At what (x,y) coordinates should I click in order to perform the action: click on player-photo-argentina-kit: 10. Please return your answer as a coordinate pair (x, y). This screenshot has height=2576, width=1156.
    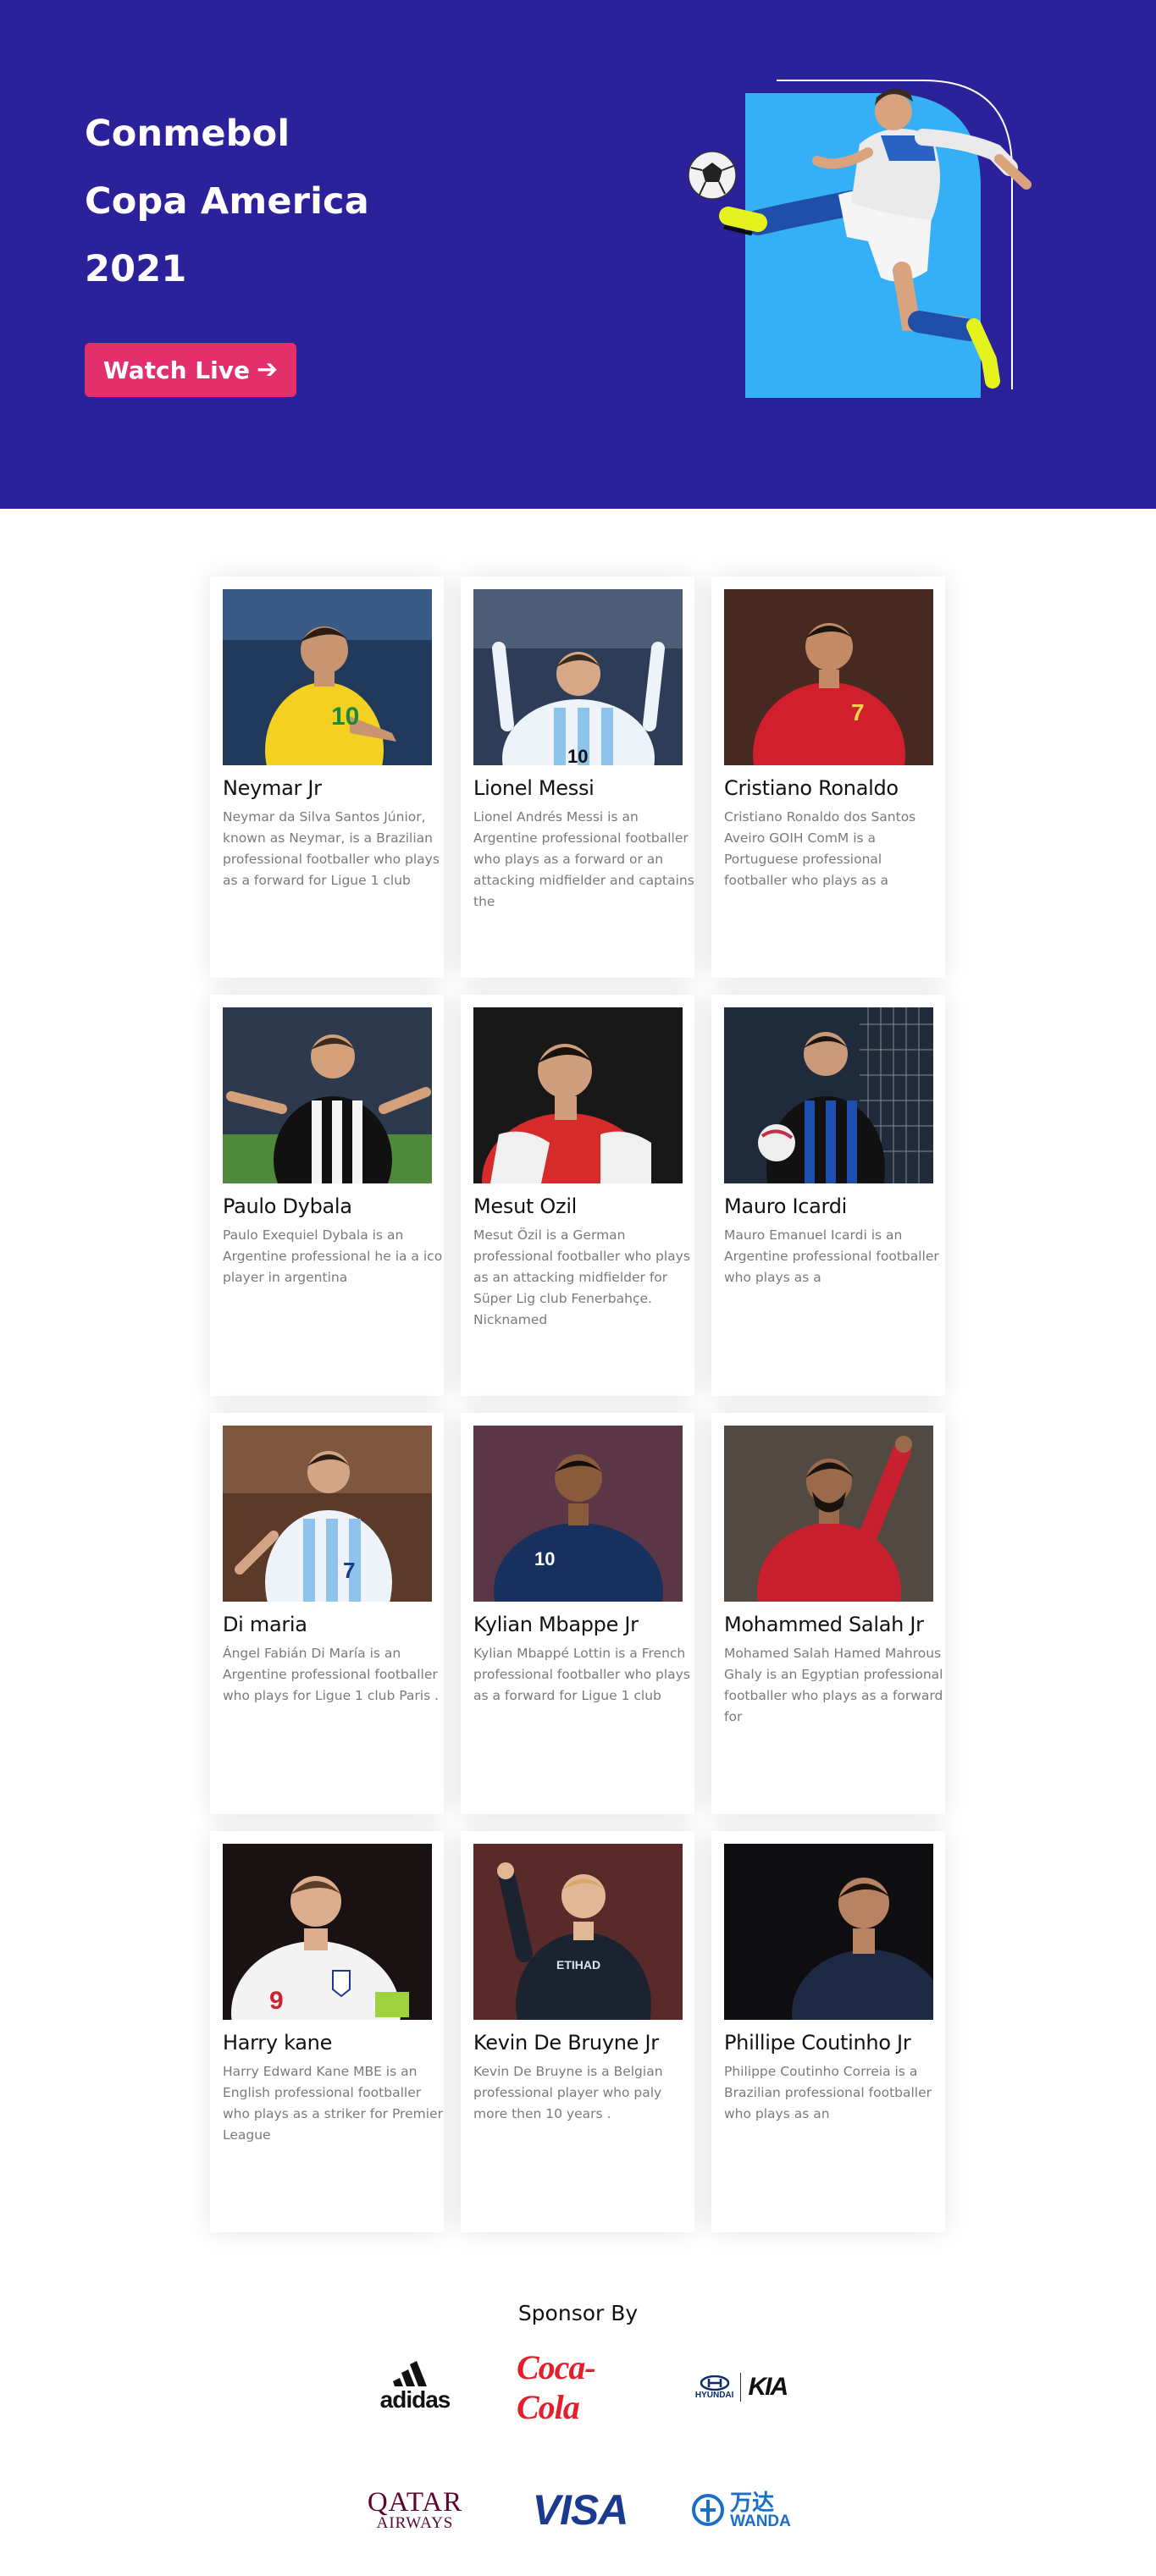
    Looking at the image, I should click on (578, 677).